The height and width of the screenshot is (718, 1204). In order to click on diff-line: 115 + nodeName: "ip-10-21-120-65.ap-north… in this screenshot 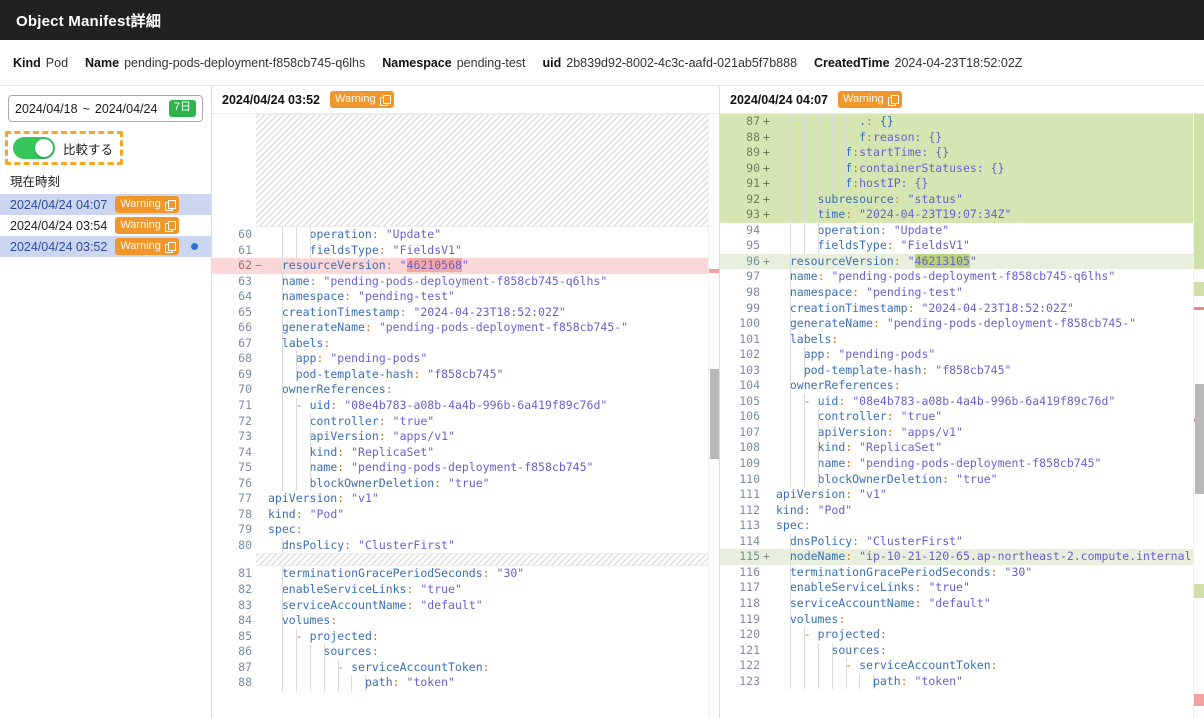, I will do `click(962, 557)`.